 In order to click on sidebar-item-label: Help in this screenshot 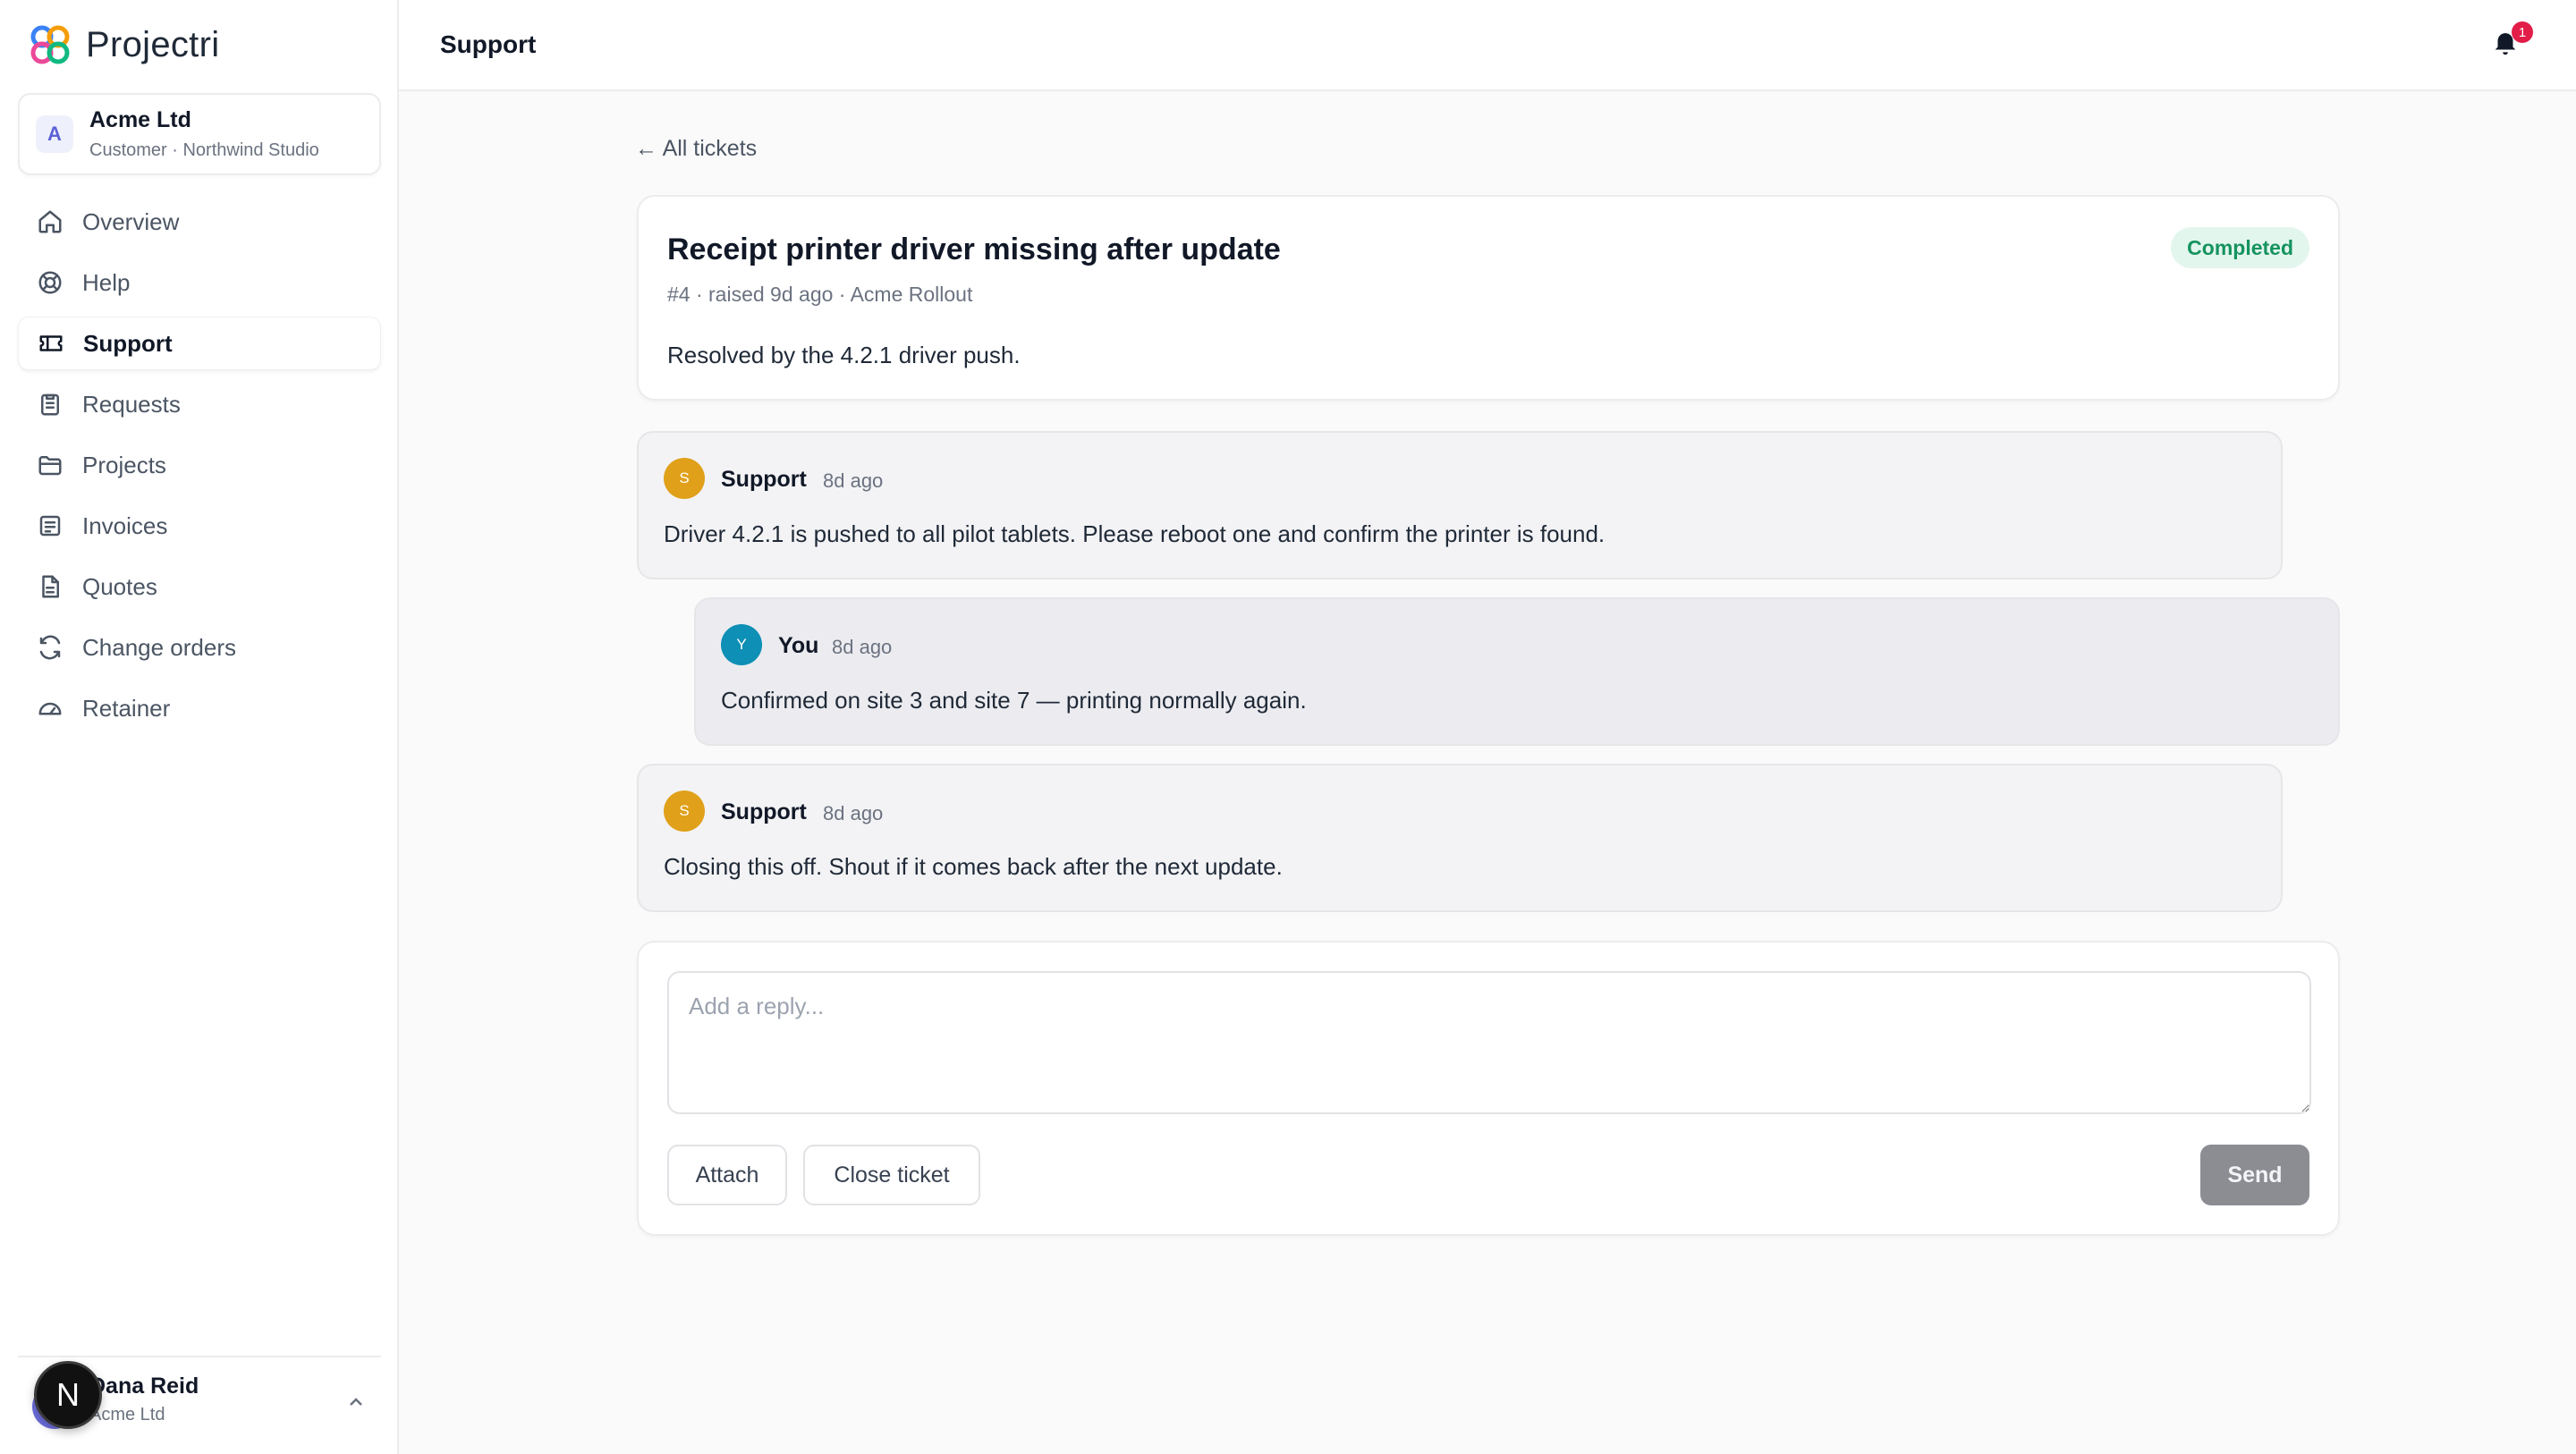, I will do `click(106, 282)`.